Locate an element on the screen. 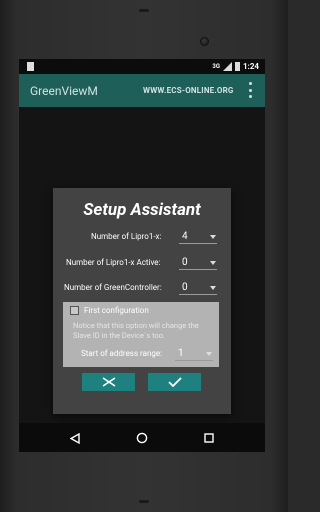 The width and height of the screenshot is (320, 512). lipro-count-value: 4 is located at coordinates (185, 236).